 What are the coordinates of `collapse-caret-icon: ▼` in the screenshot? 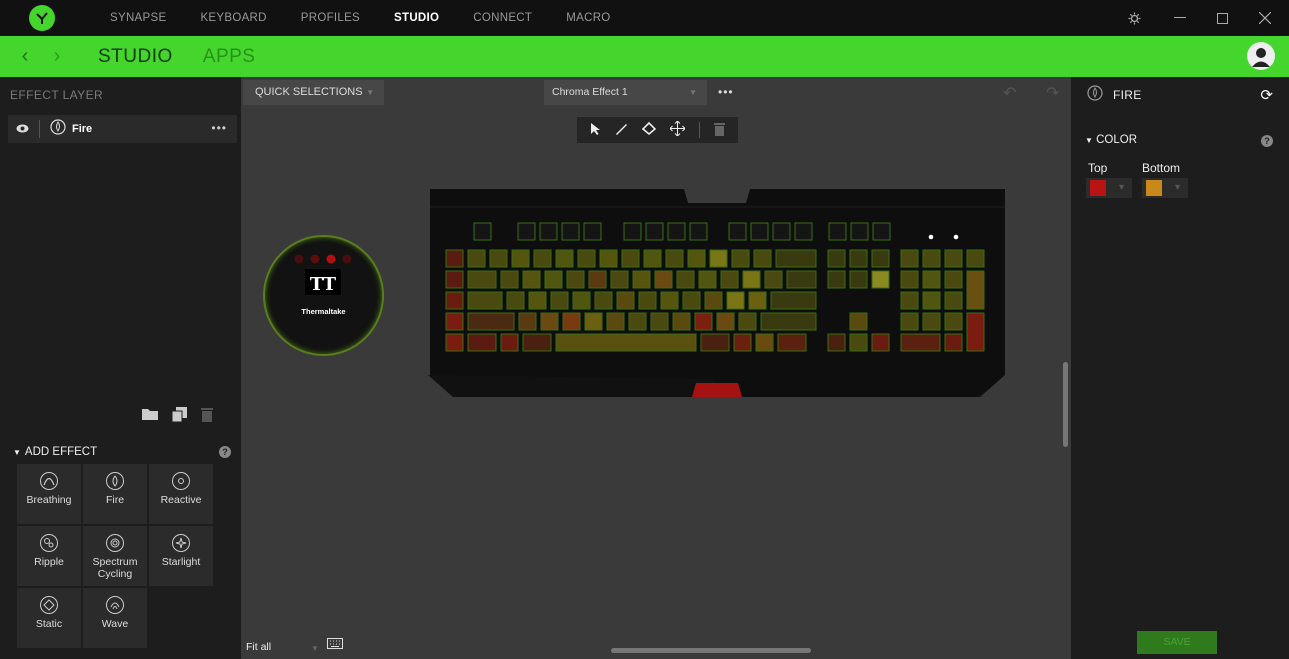 It's located at (17, 452).